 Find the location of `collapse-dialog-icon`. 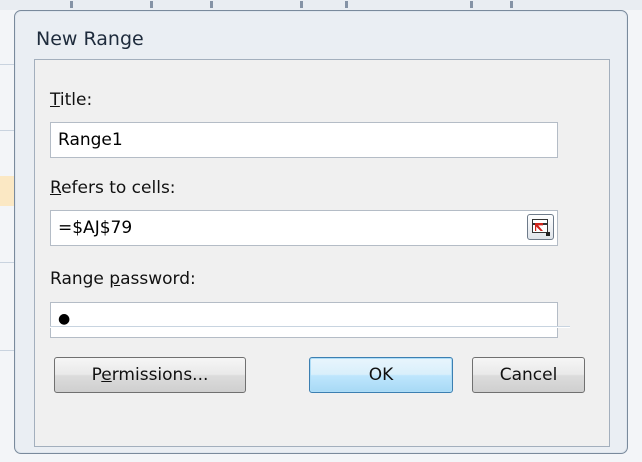

collapse-dialog-icon is located at coordinates (540, 226).